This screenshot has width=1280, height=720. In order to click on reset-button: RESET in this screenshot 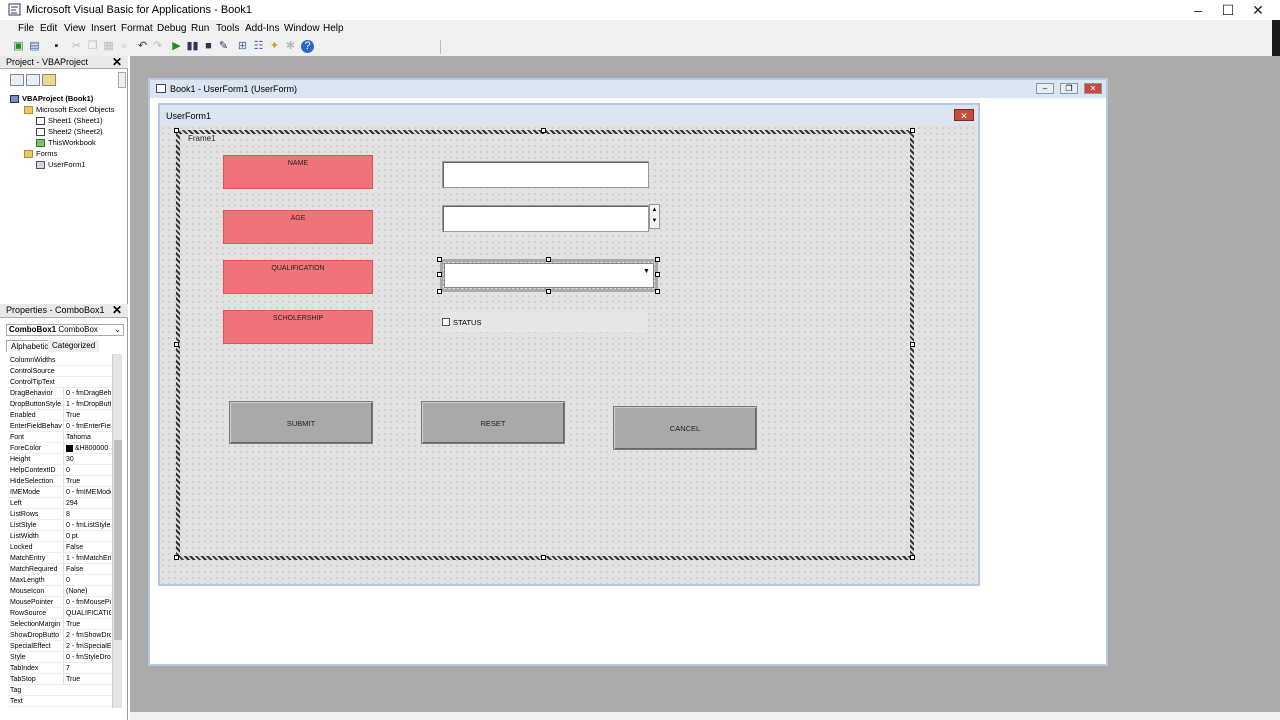, I will do `click(493, 422)`.